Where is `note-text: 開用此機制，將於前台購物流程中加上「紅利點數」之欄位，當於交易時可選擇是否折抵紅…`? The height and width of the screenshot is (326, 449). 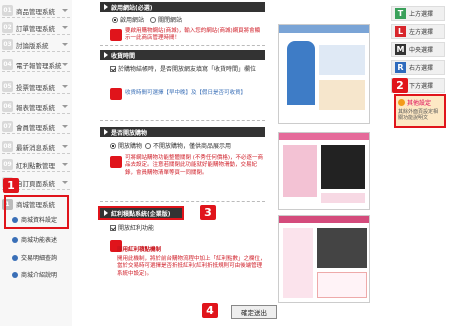 note-text: 開用此機制，將於前台購物流程中加上「紅利點數」之欄位，當於交易時可選擇是否折抵紅… is located at coordinates (191, 266).